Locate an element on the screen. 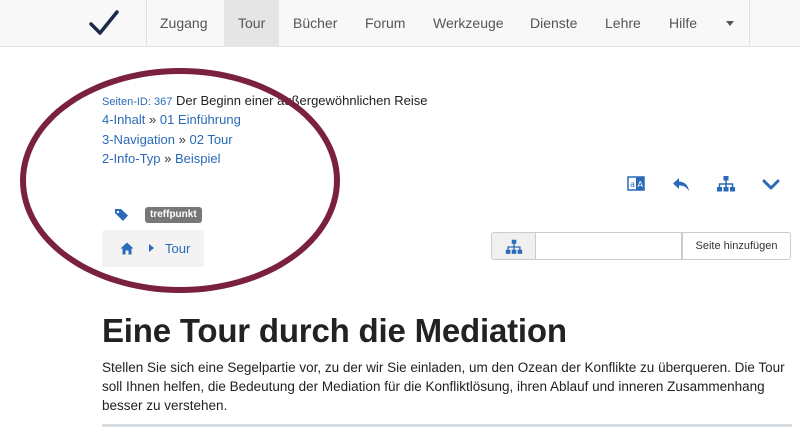  nav-item-buecher: Bücher is located at coordinates (315, 23).